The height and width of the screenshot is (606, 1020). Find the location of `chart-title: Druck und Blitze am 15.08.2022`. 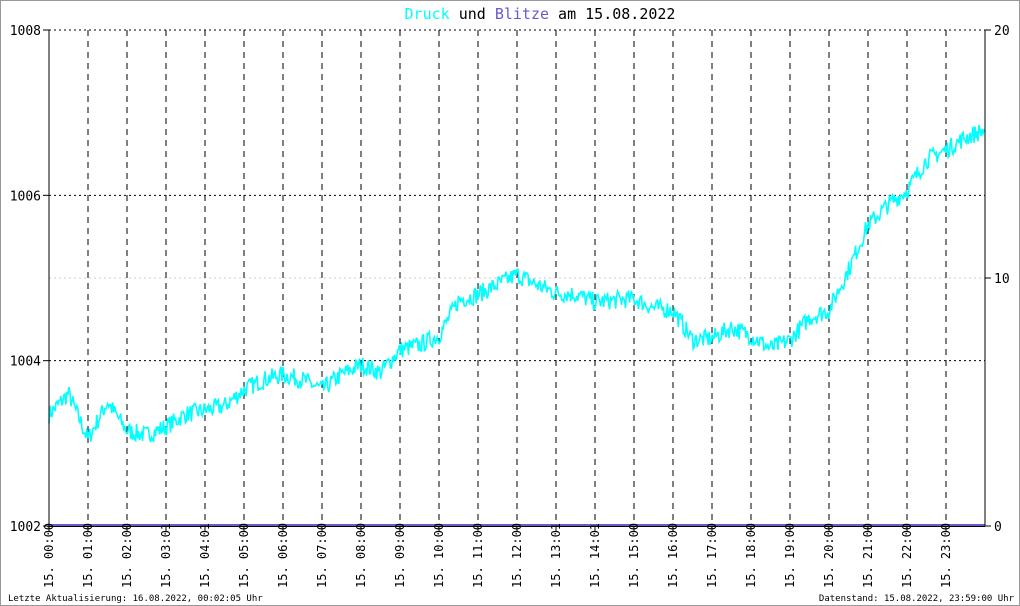

chart-title: Druck und Blitze am 15.08.2022 is located at coordinates (540, 14).